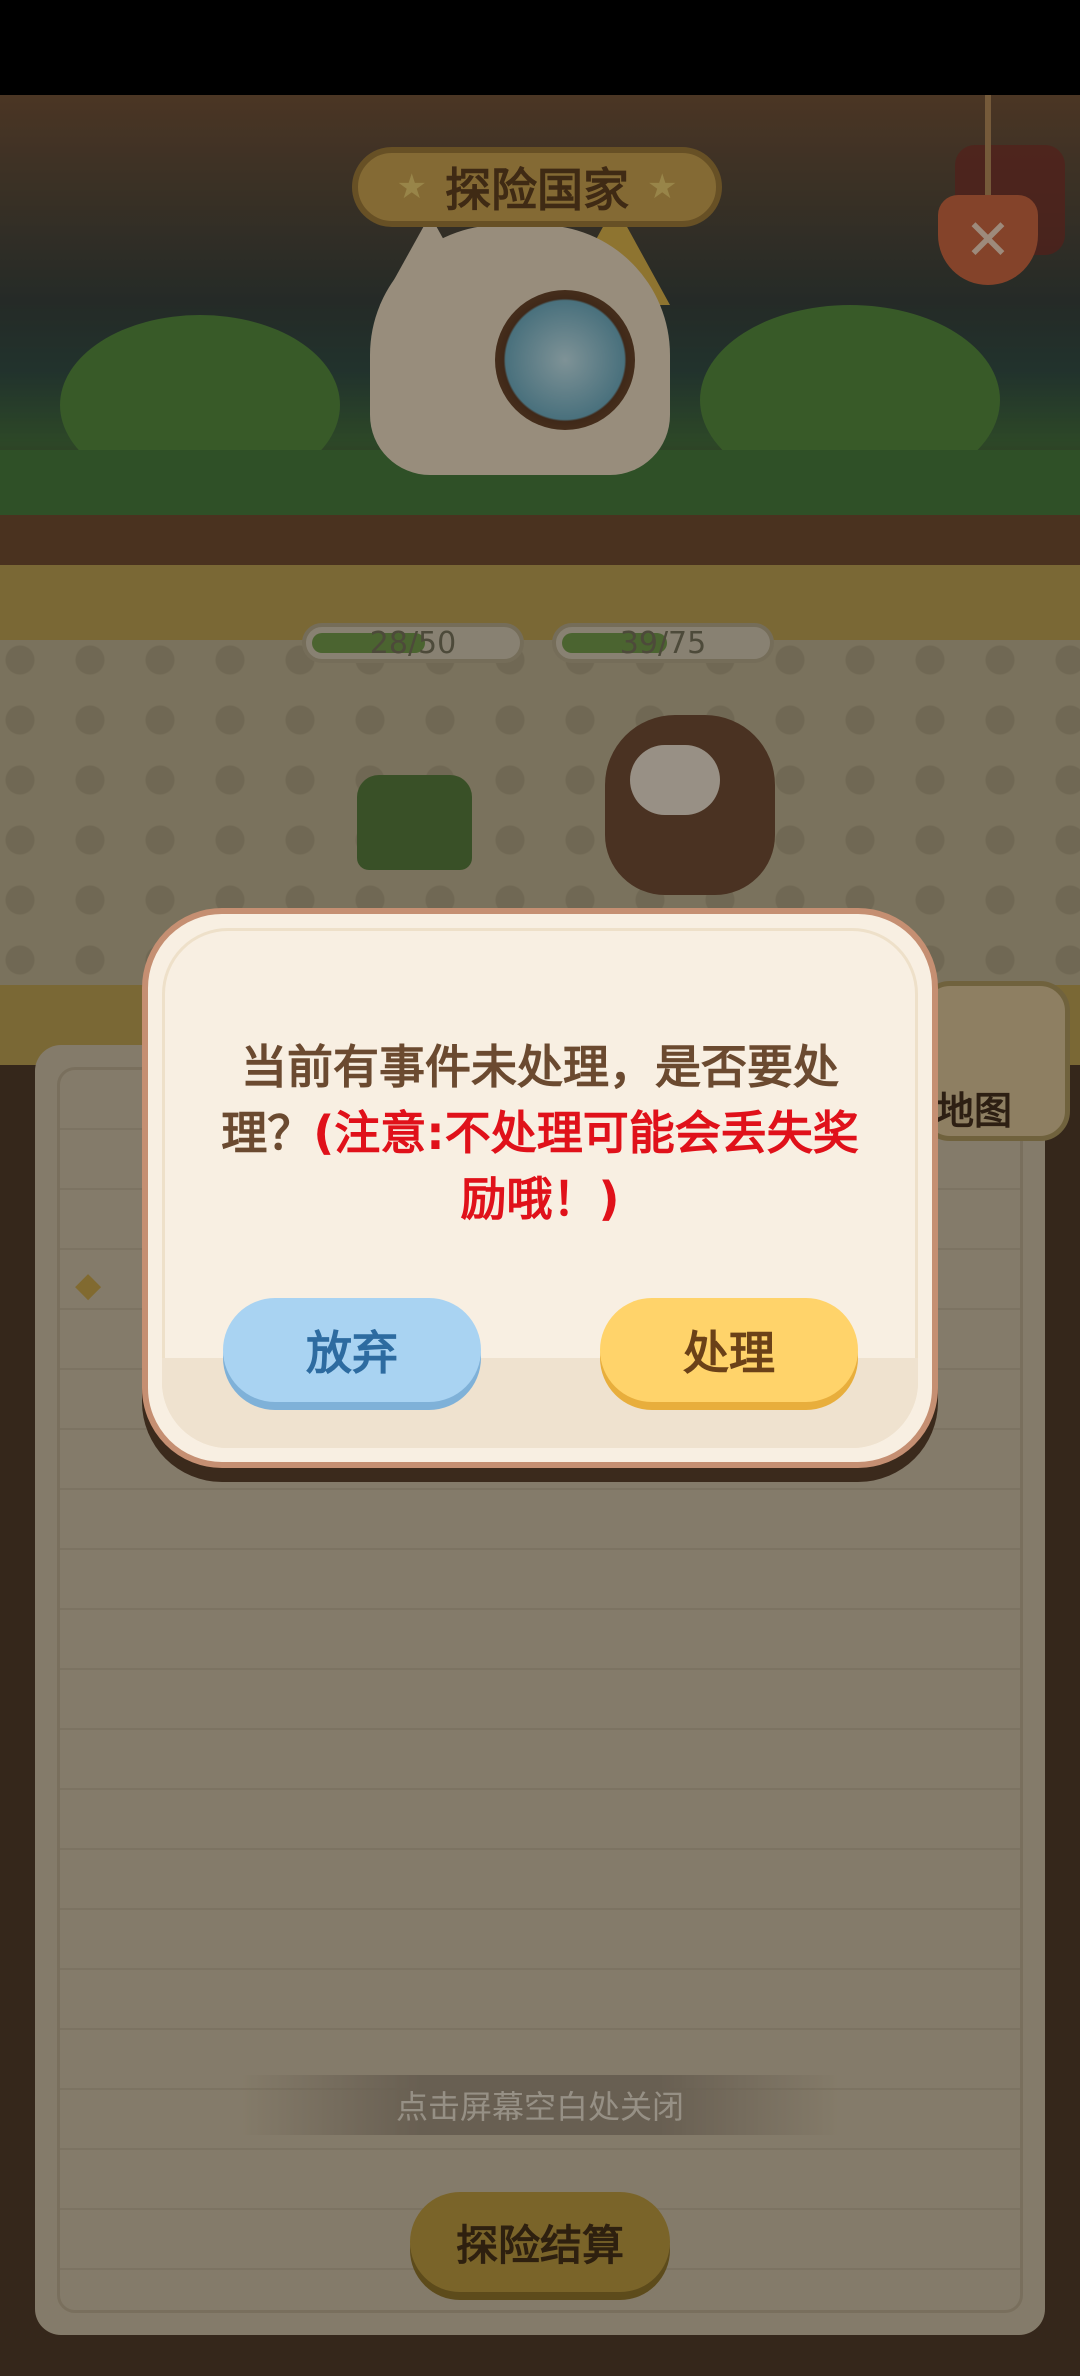 The width and height of the screenshot is (1080, 2376). What do you see at coordinates (729, 1350) in the screenshot?
I see `handle-button: 处理` at bounding box center [729, 1350].